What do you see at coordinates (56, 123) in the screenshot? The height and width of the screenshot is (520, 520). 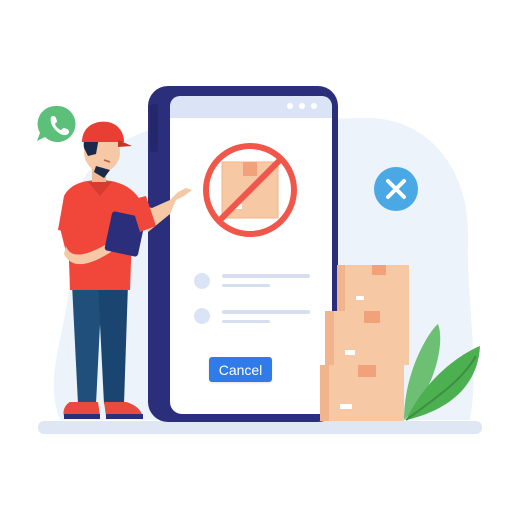 I see `phone-call-icon` at bounding box center [56, 123].